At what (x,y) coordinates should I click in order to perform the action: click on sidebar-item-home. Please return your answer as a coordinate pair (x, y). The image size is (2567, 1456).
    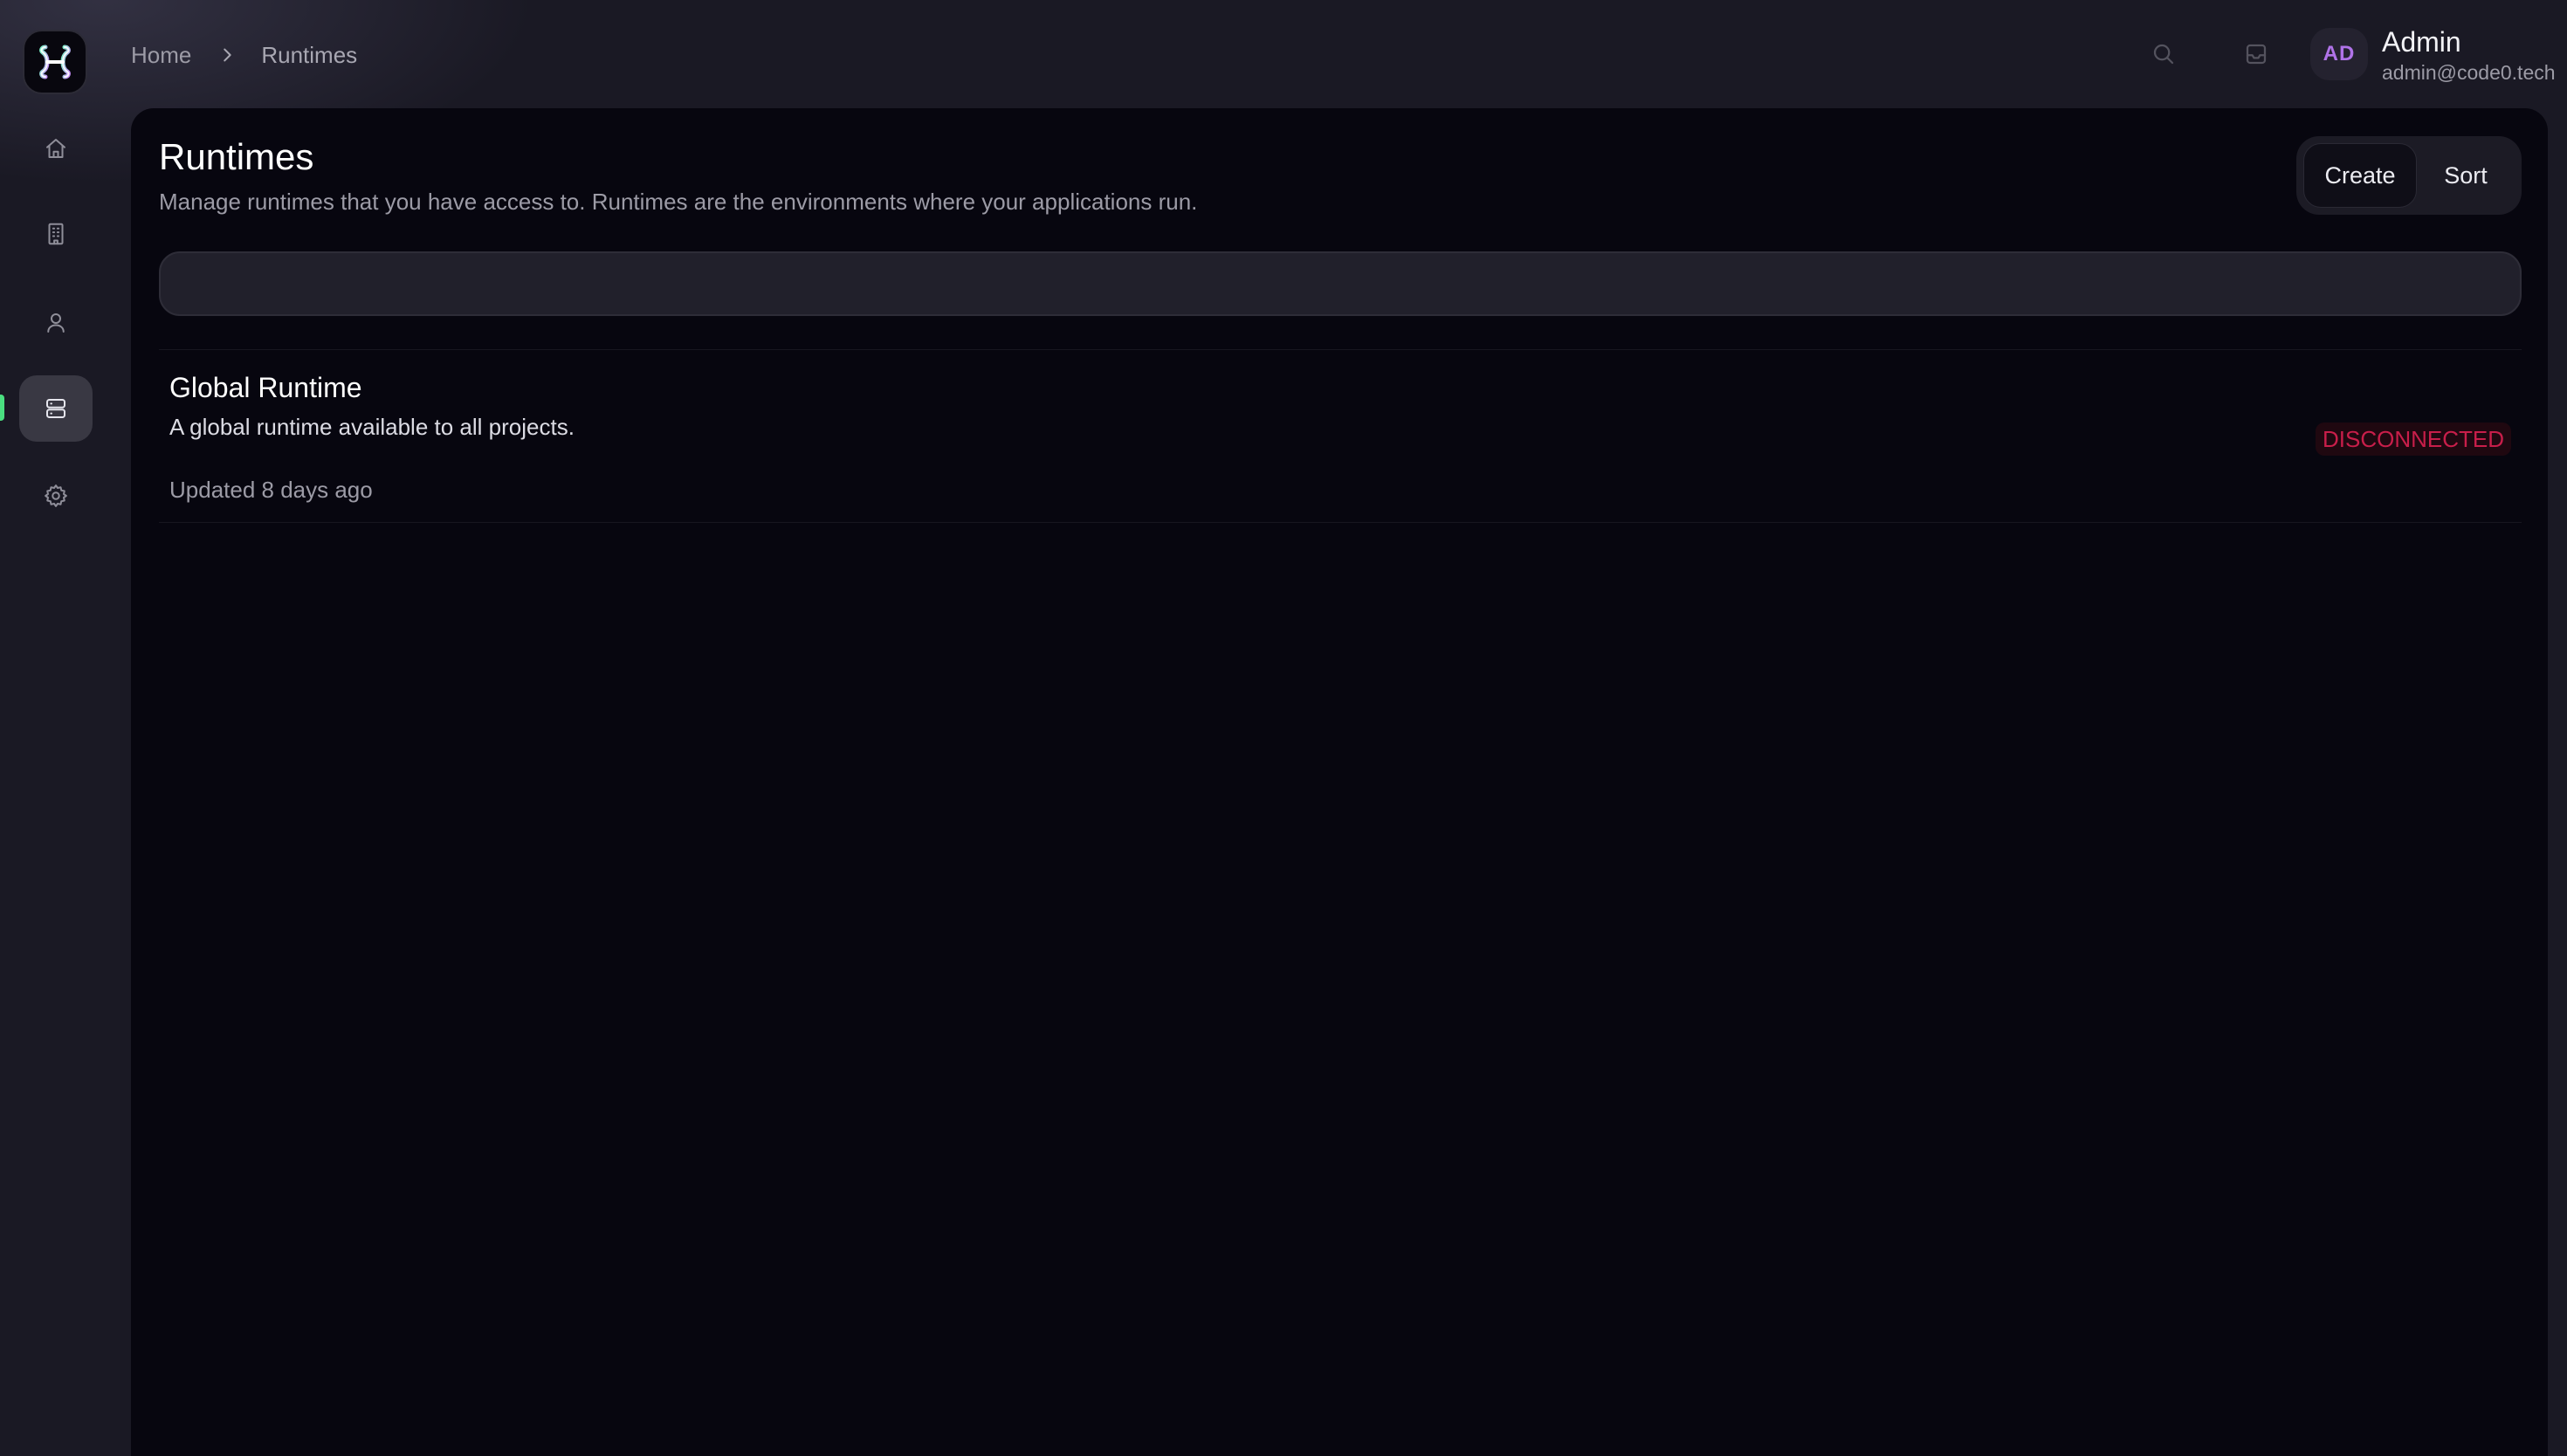
    Looking at the image, I should click on (56, 148).